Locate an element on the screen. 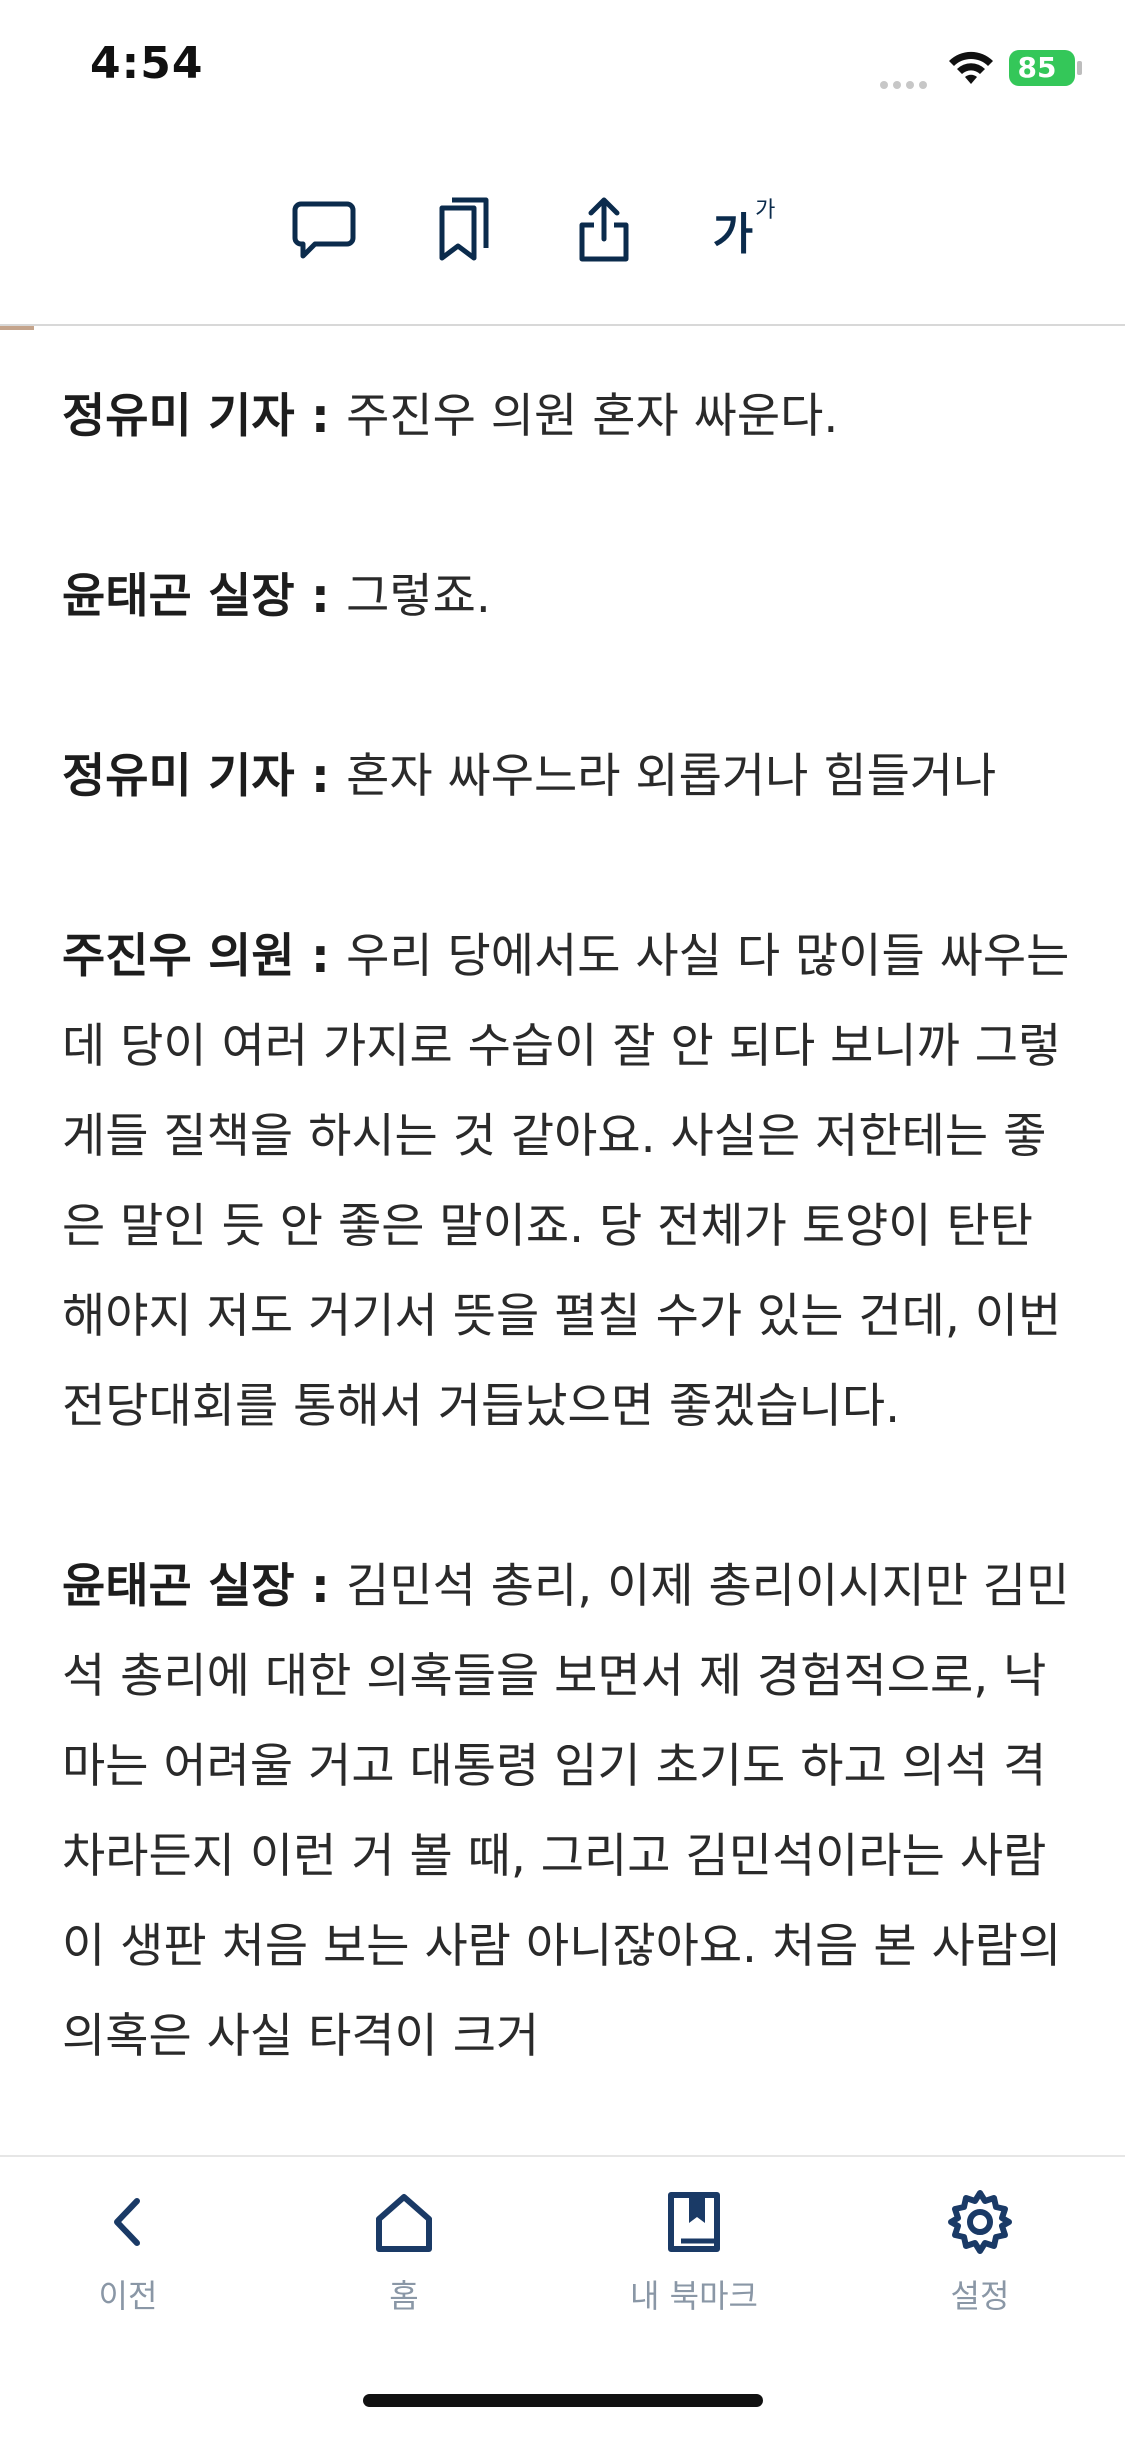 The width and height of the screenshot is (1125, 2438). article-toolbar: 가가 is located at coordinates (562, 230).